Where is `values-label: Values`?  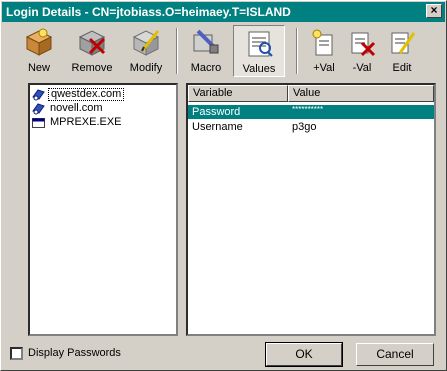 values-label: Values is located at coordinates (259, 69).